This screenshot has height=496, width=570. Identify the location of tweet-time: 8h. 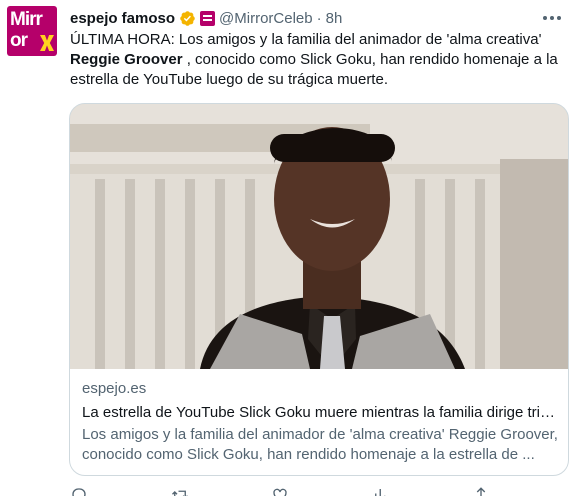
(334, 18).